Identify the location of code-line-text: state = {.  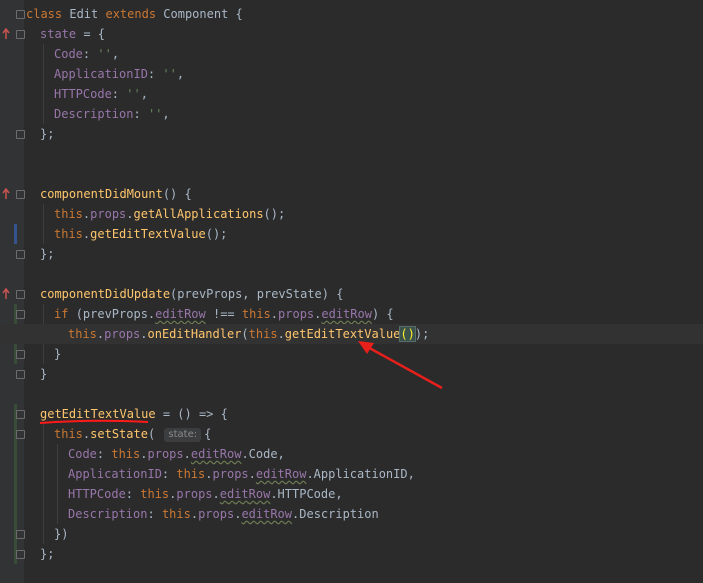
(72, 34).